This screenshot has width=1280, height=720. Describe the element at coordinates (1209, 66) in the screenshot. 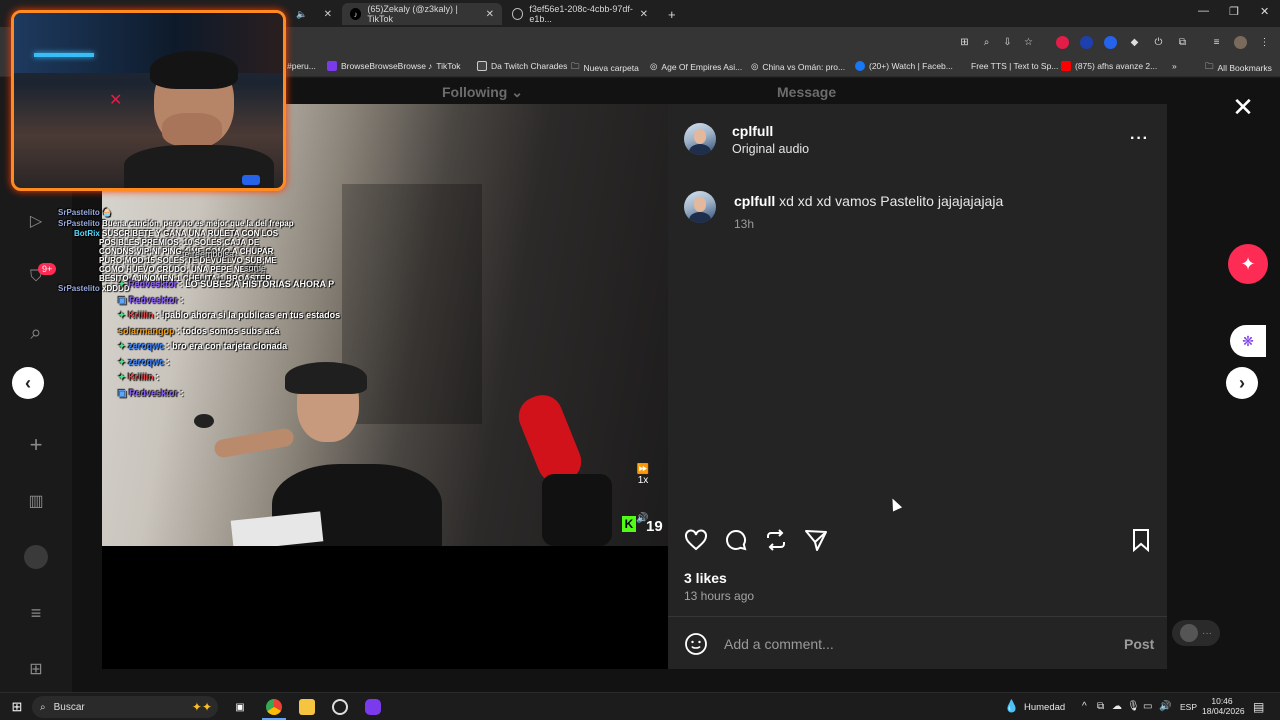

I see `folder-icon: 🗀` at that location.